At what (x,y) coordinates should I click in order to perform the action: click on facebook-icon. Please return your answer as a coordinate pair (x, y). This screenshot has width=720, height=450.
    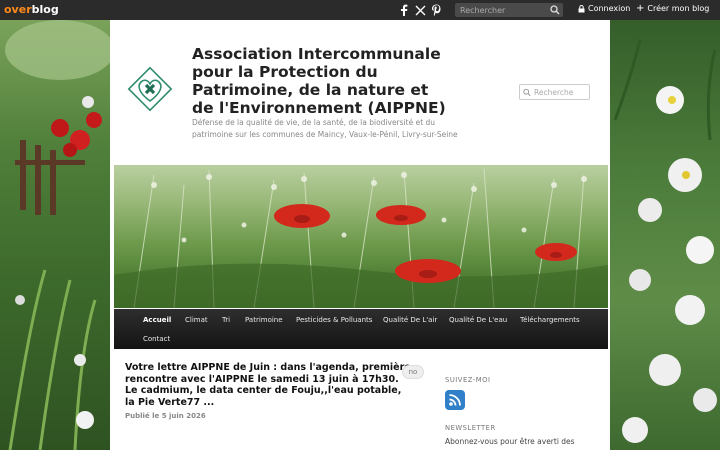
    Looking at the image, I should click on (404, 10).